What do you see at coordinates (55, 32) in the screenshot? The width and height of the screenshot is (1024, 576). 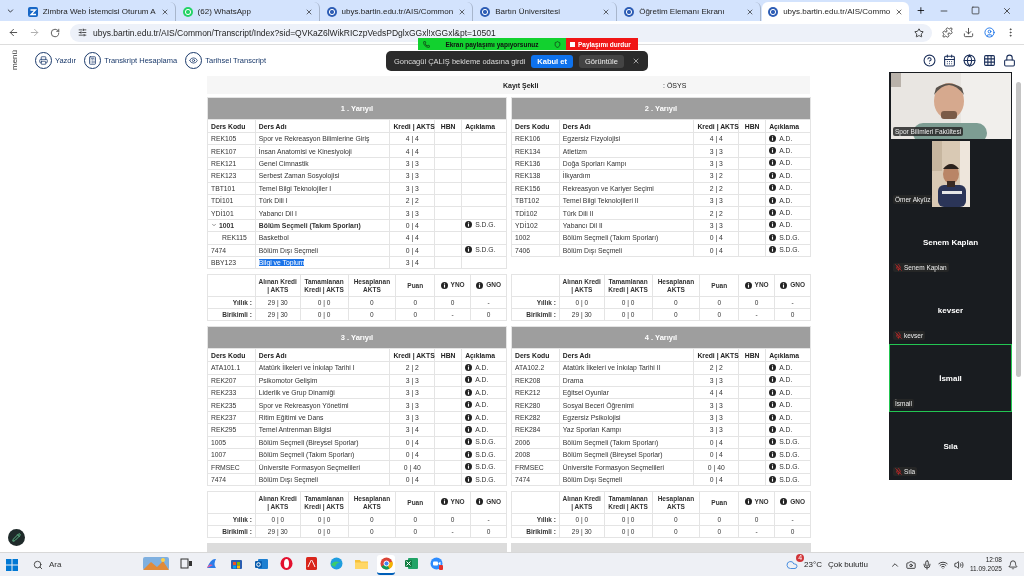 I see `reload-icon` at bounding box center [55, 32].